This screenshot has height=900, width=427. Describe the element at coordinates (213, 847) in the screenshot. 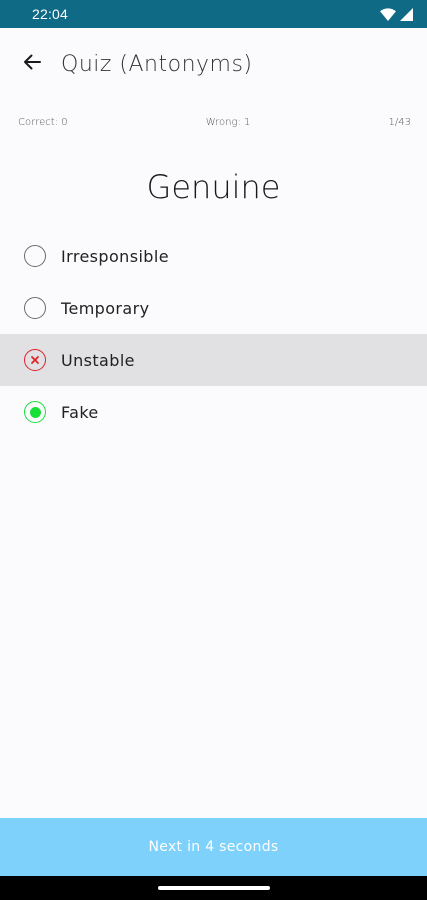

I see `next-button: Next in 4 seconds` at that location.